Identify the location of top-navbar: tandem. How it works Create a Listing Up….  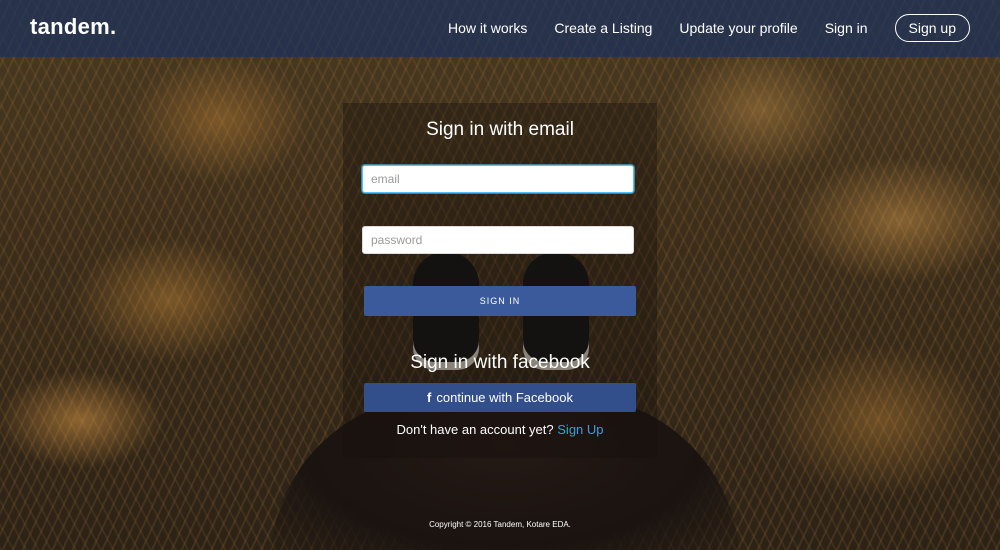
(500, 28).